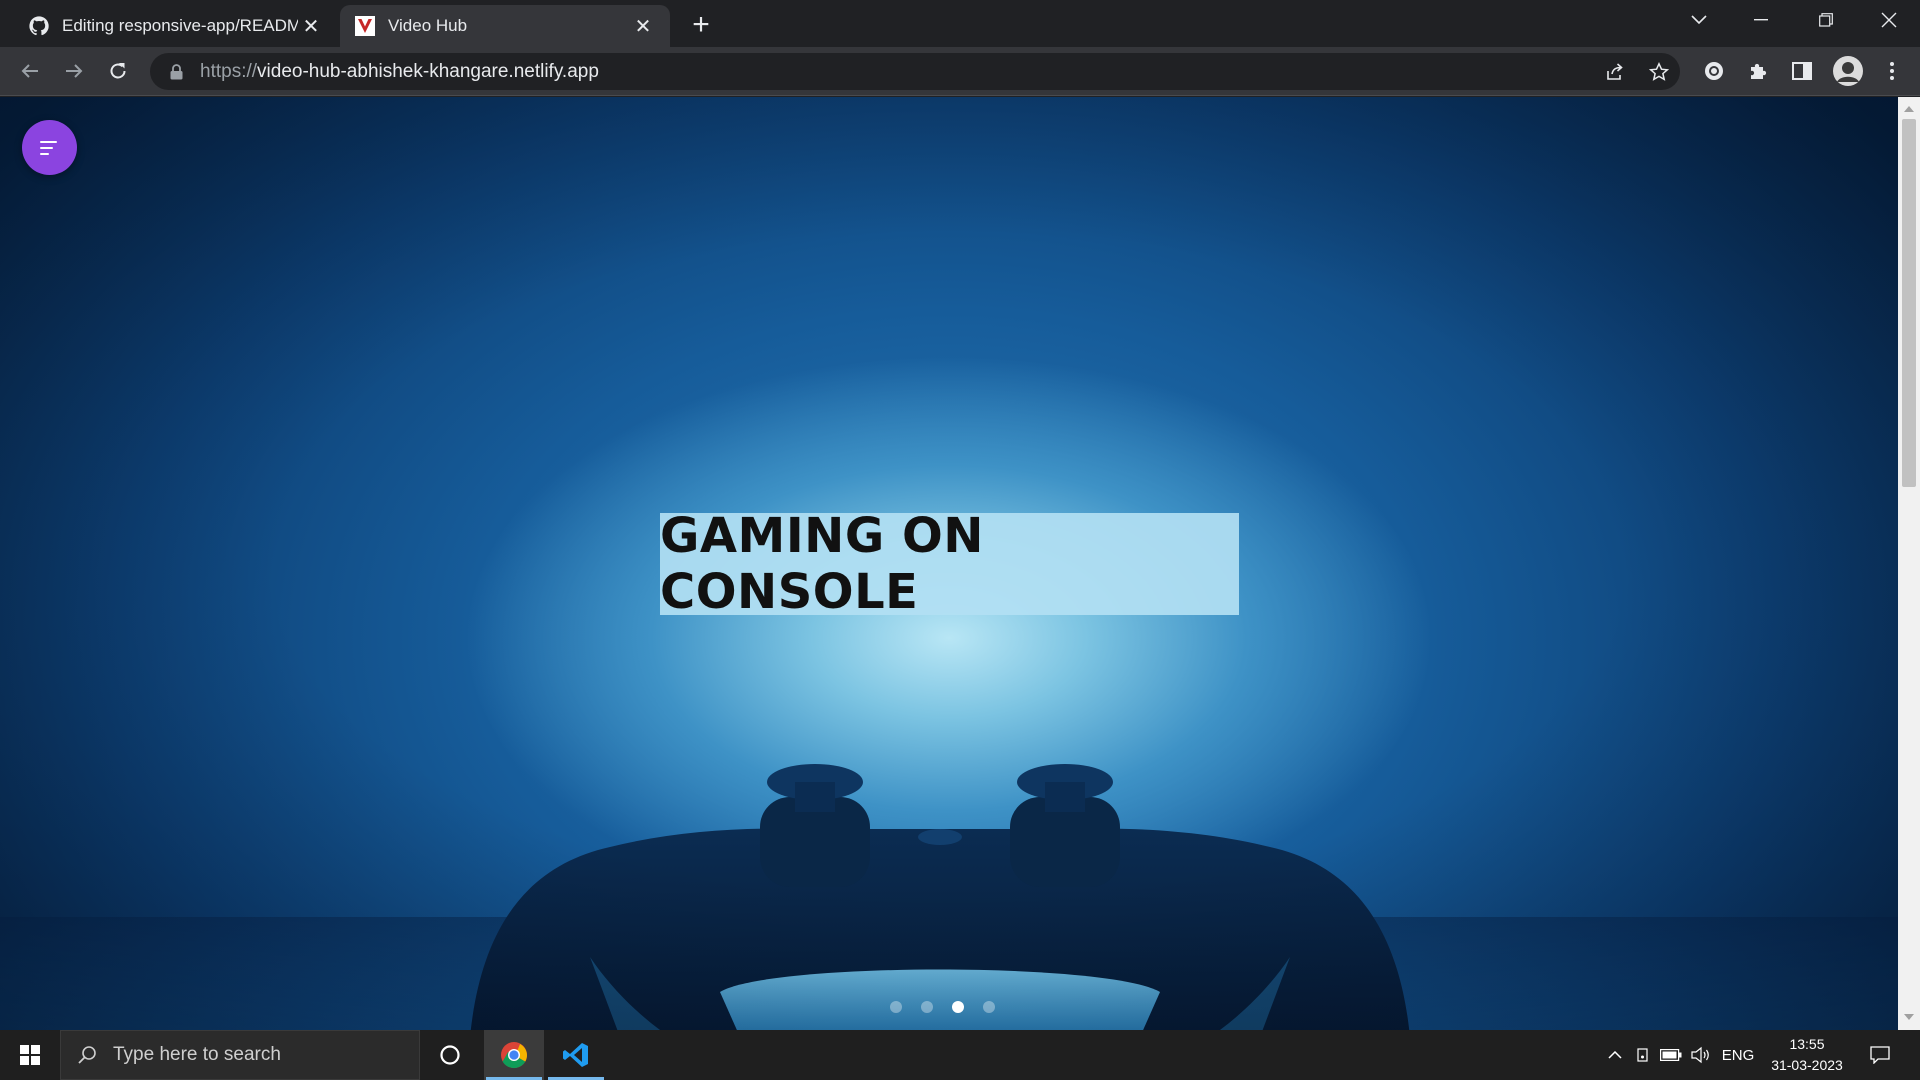  I want to click on taskbar-clock: 13:55 31-03-2023, so click(1807, 1055).